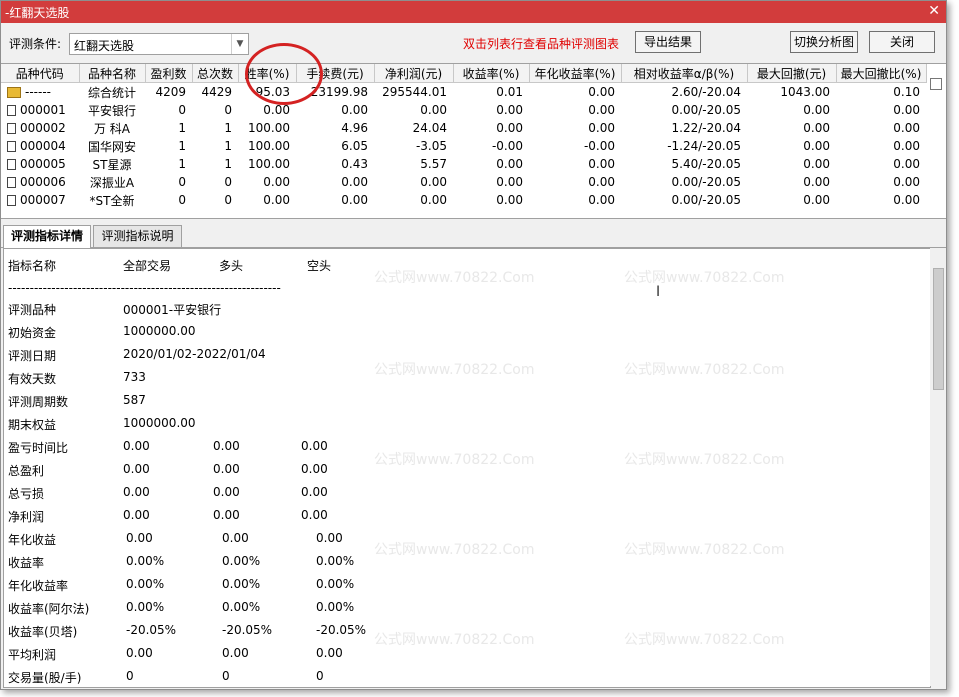  Describe the element at coordinates (32, 310) in the screenshot. I see `detail-label: 评测品种` at that location.